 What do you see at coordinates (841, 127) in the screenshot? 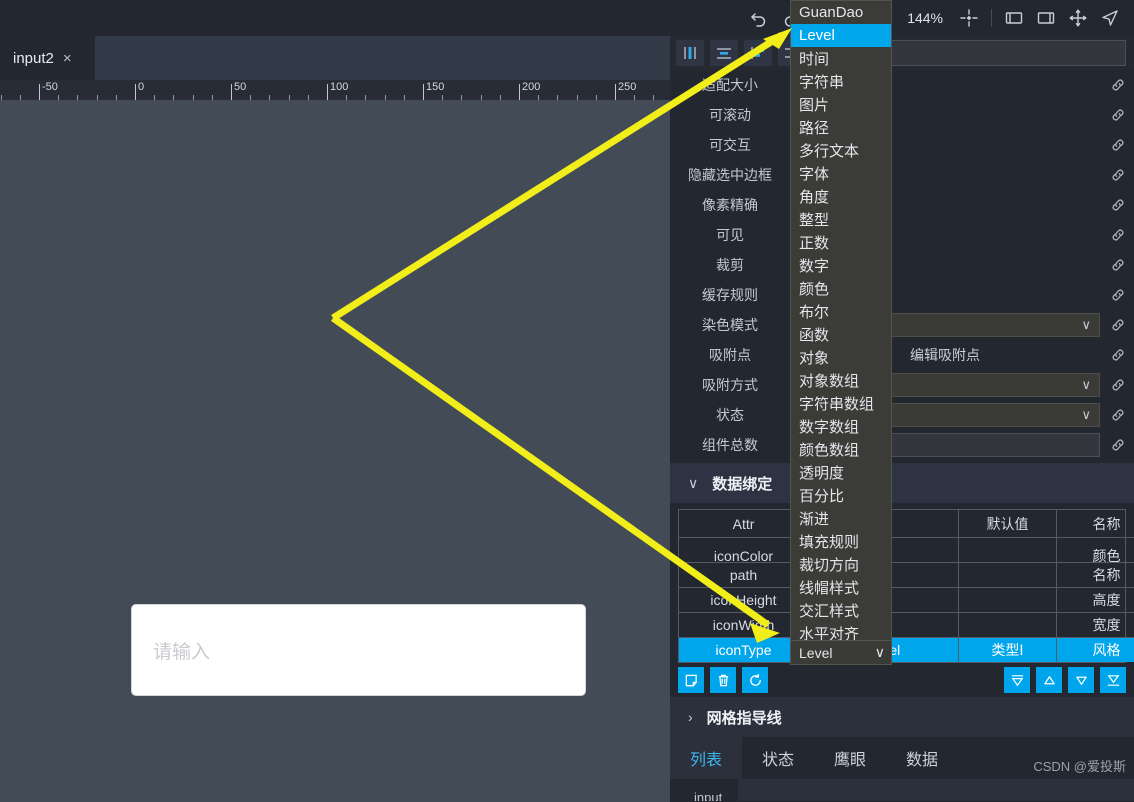
I see `dropdown-option: 路径` at bounding box center [841, 127].